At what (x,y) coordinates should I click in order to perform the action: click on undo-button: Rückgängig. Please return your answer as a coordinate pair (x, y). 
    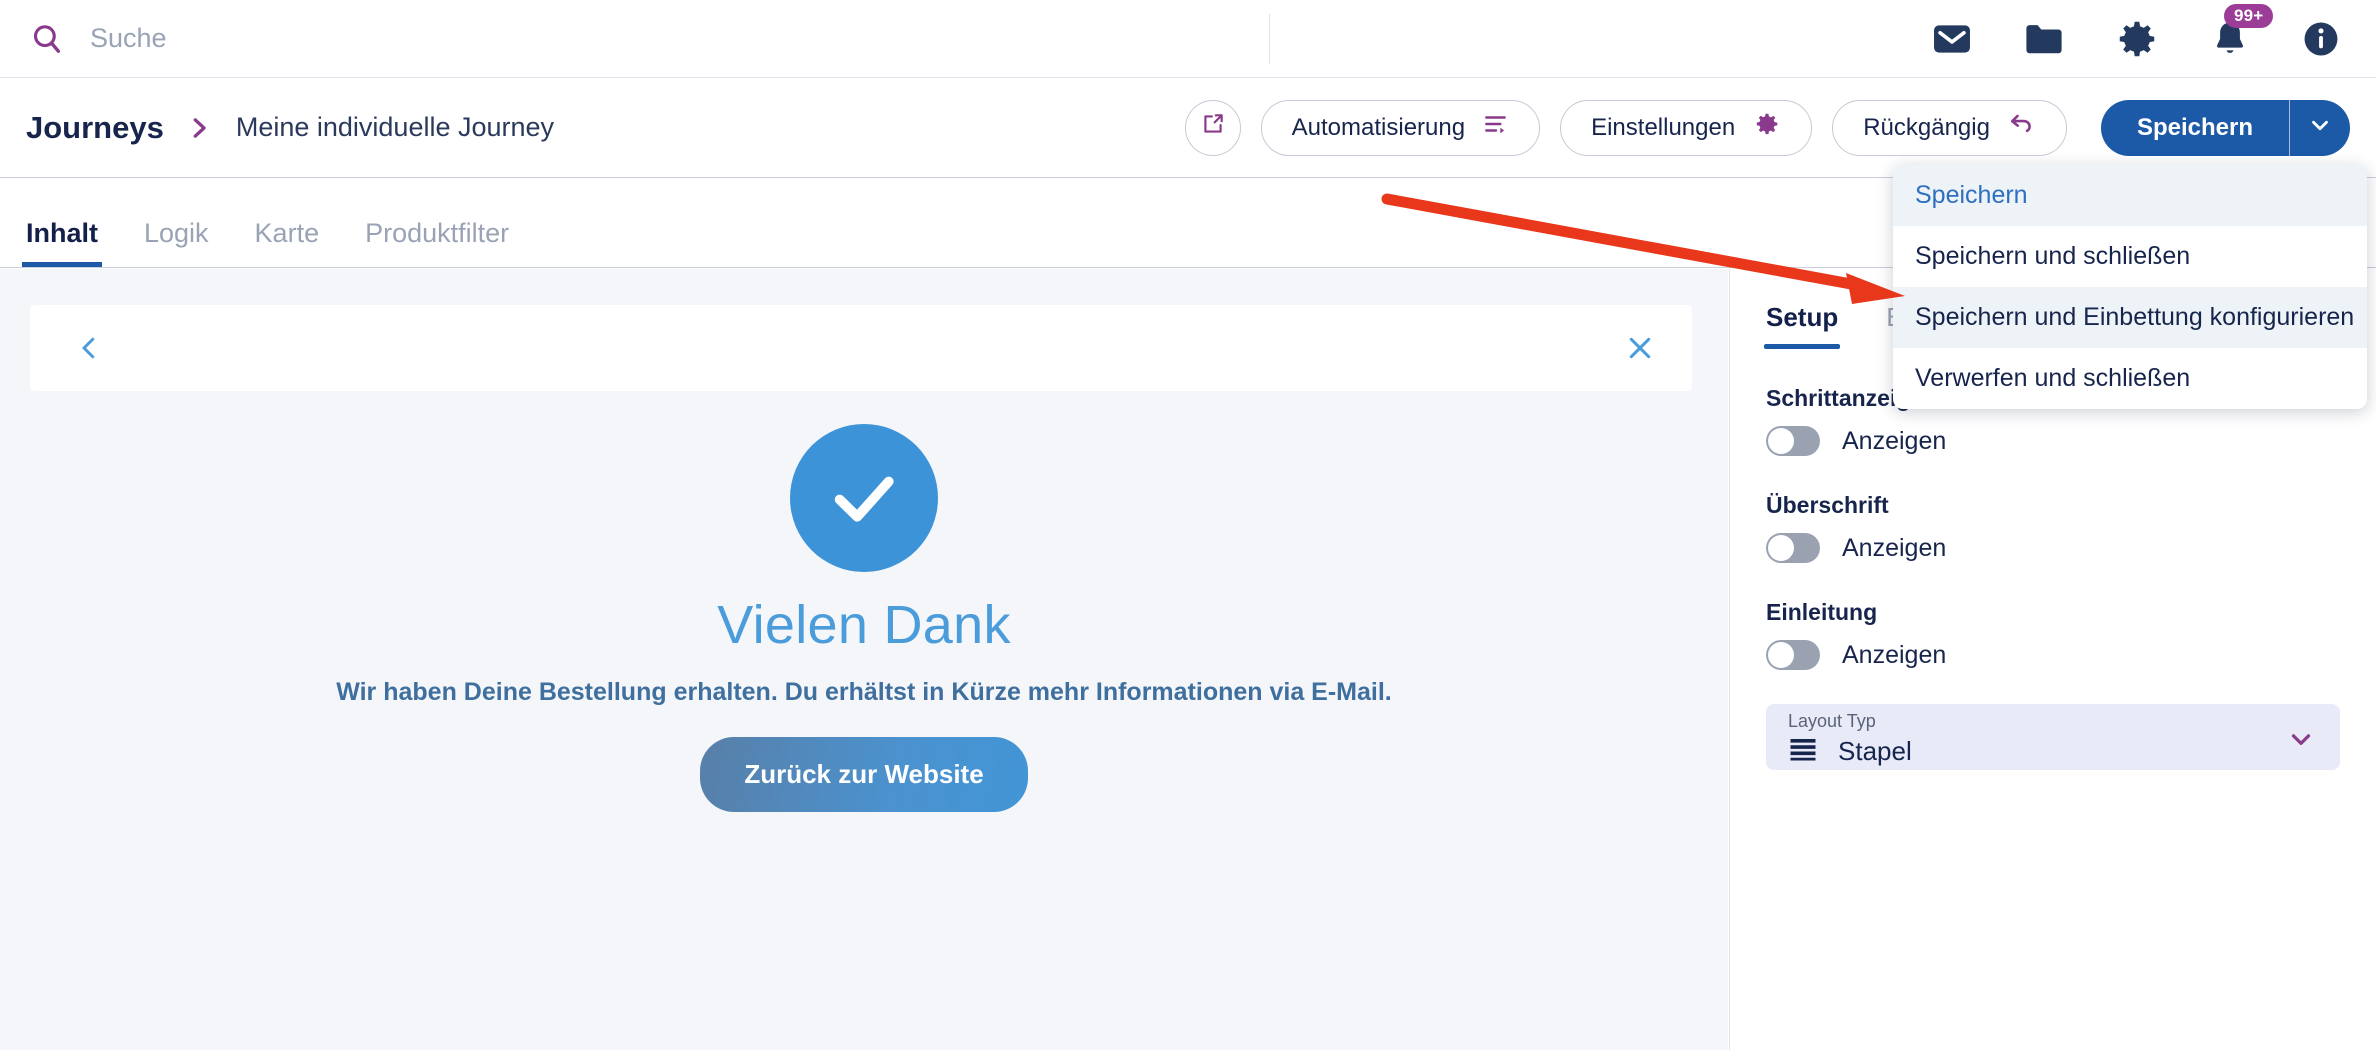
    Looking at the image, I should click on (1949, 127).